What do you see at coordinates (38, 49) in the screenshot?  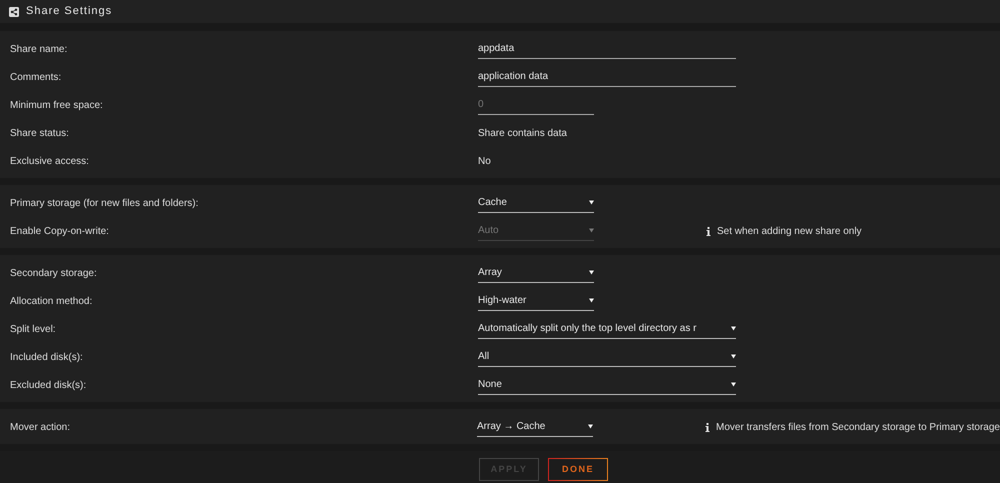 I see `field-label: Share name:` at bounding box center [38, 49].